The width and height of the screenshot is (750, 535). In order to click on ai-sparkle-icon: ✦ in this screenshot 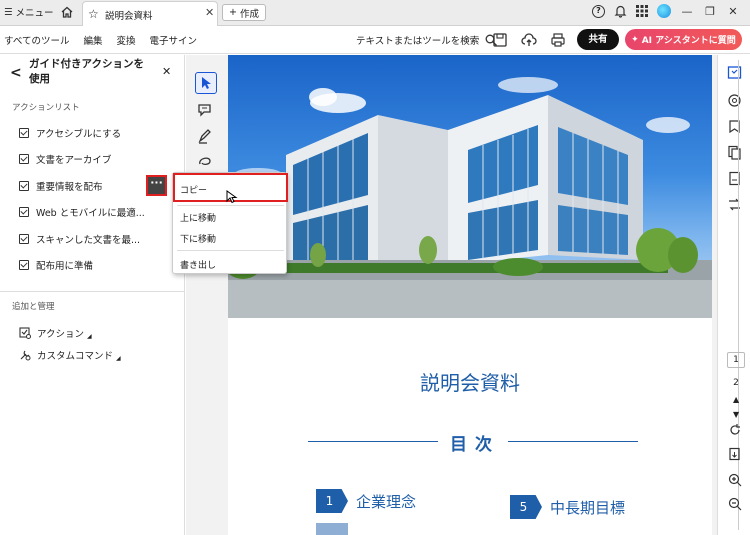, I will do `click(635, 39)`.